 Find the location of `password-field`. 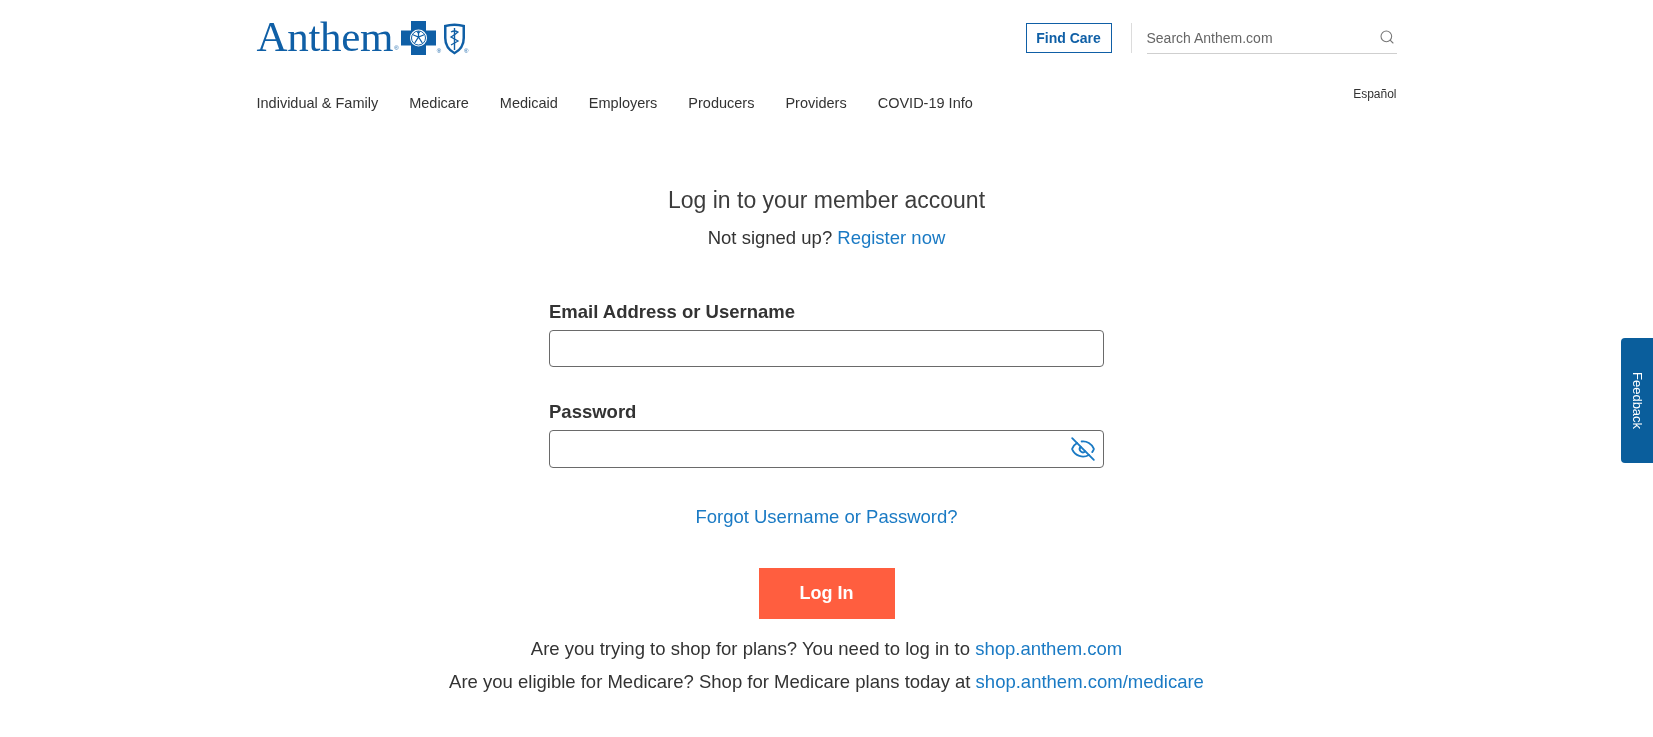

password-field is located at coordinates (826, 449).